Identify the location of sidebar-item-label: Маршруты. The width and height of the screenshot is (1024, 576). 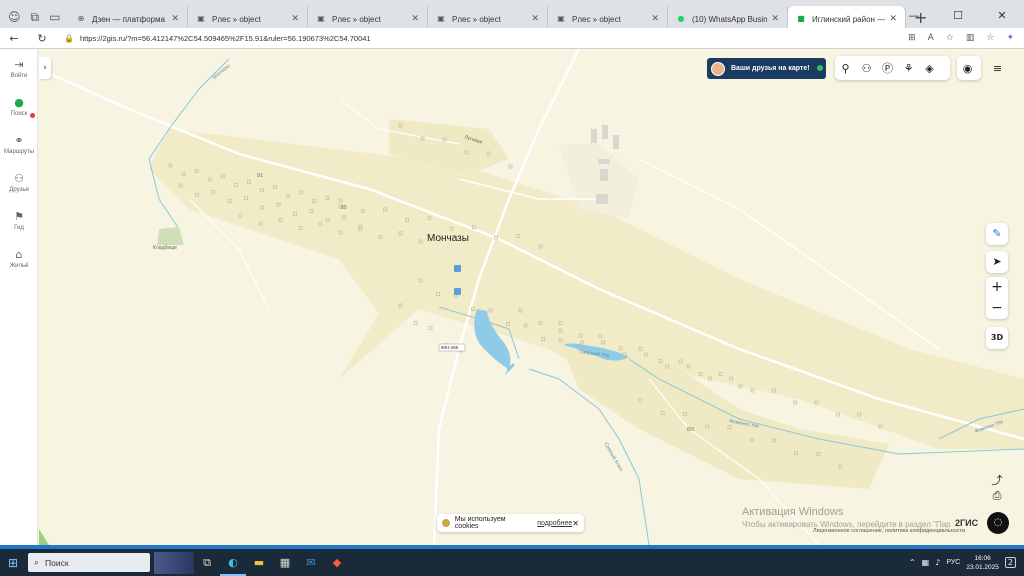
(19, 151).